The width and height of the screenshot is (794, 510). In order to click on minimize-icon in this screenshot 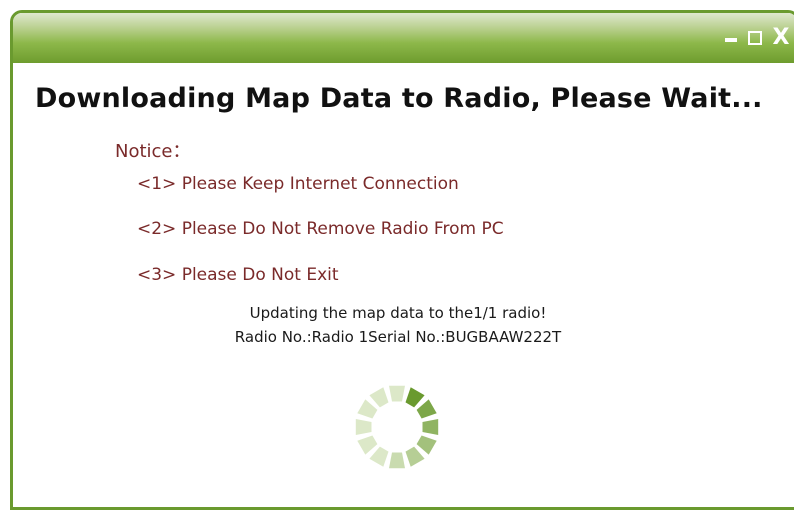, I will do `click(731, 40)`.